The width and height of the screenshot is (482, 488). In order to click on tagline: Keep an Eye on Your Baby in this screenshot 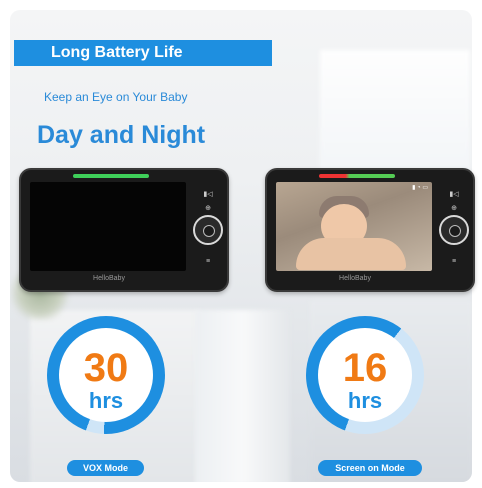, I will do `click(116, 97)`.